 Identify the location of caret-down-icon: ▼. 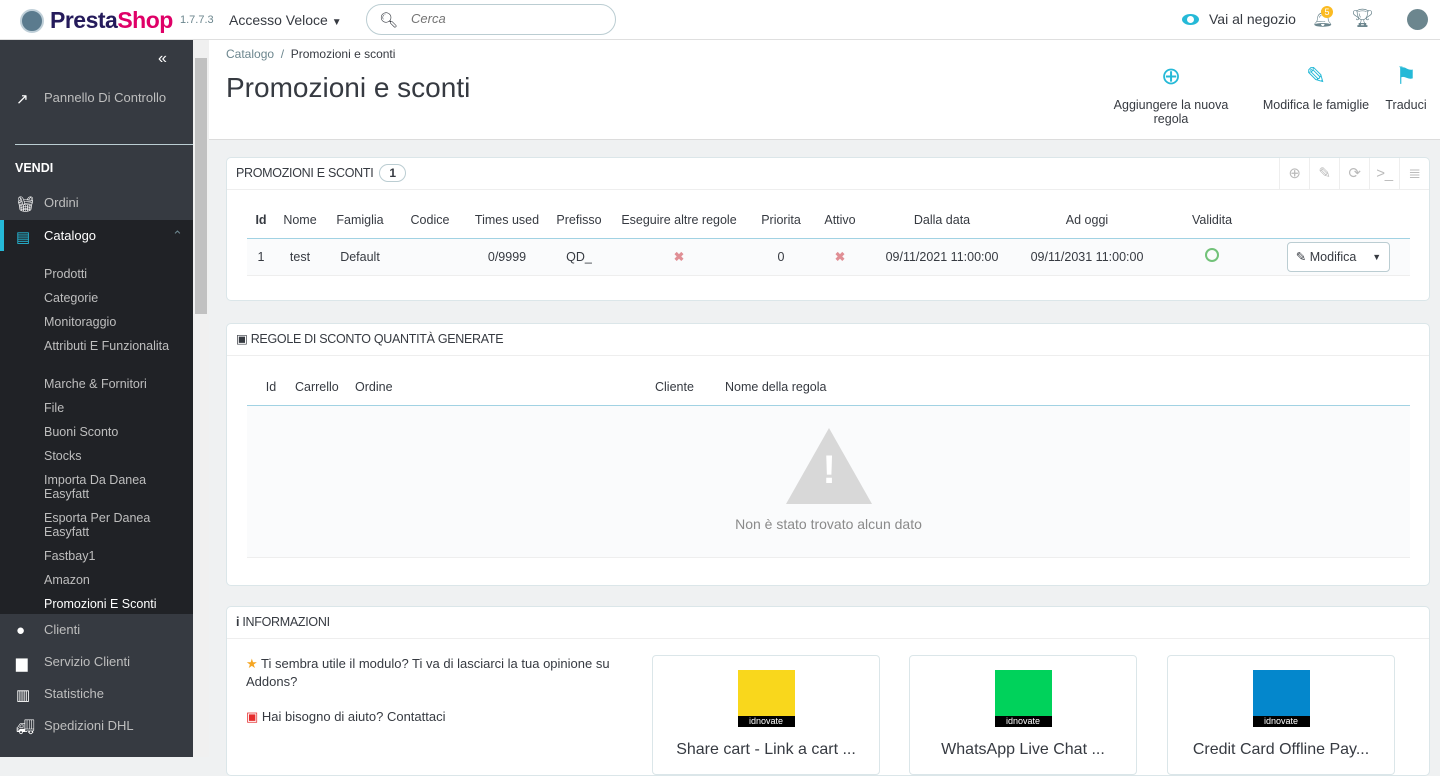
(1376, 257).